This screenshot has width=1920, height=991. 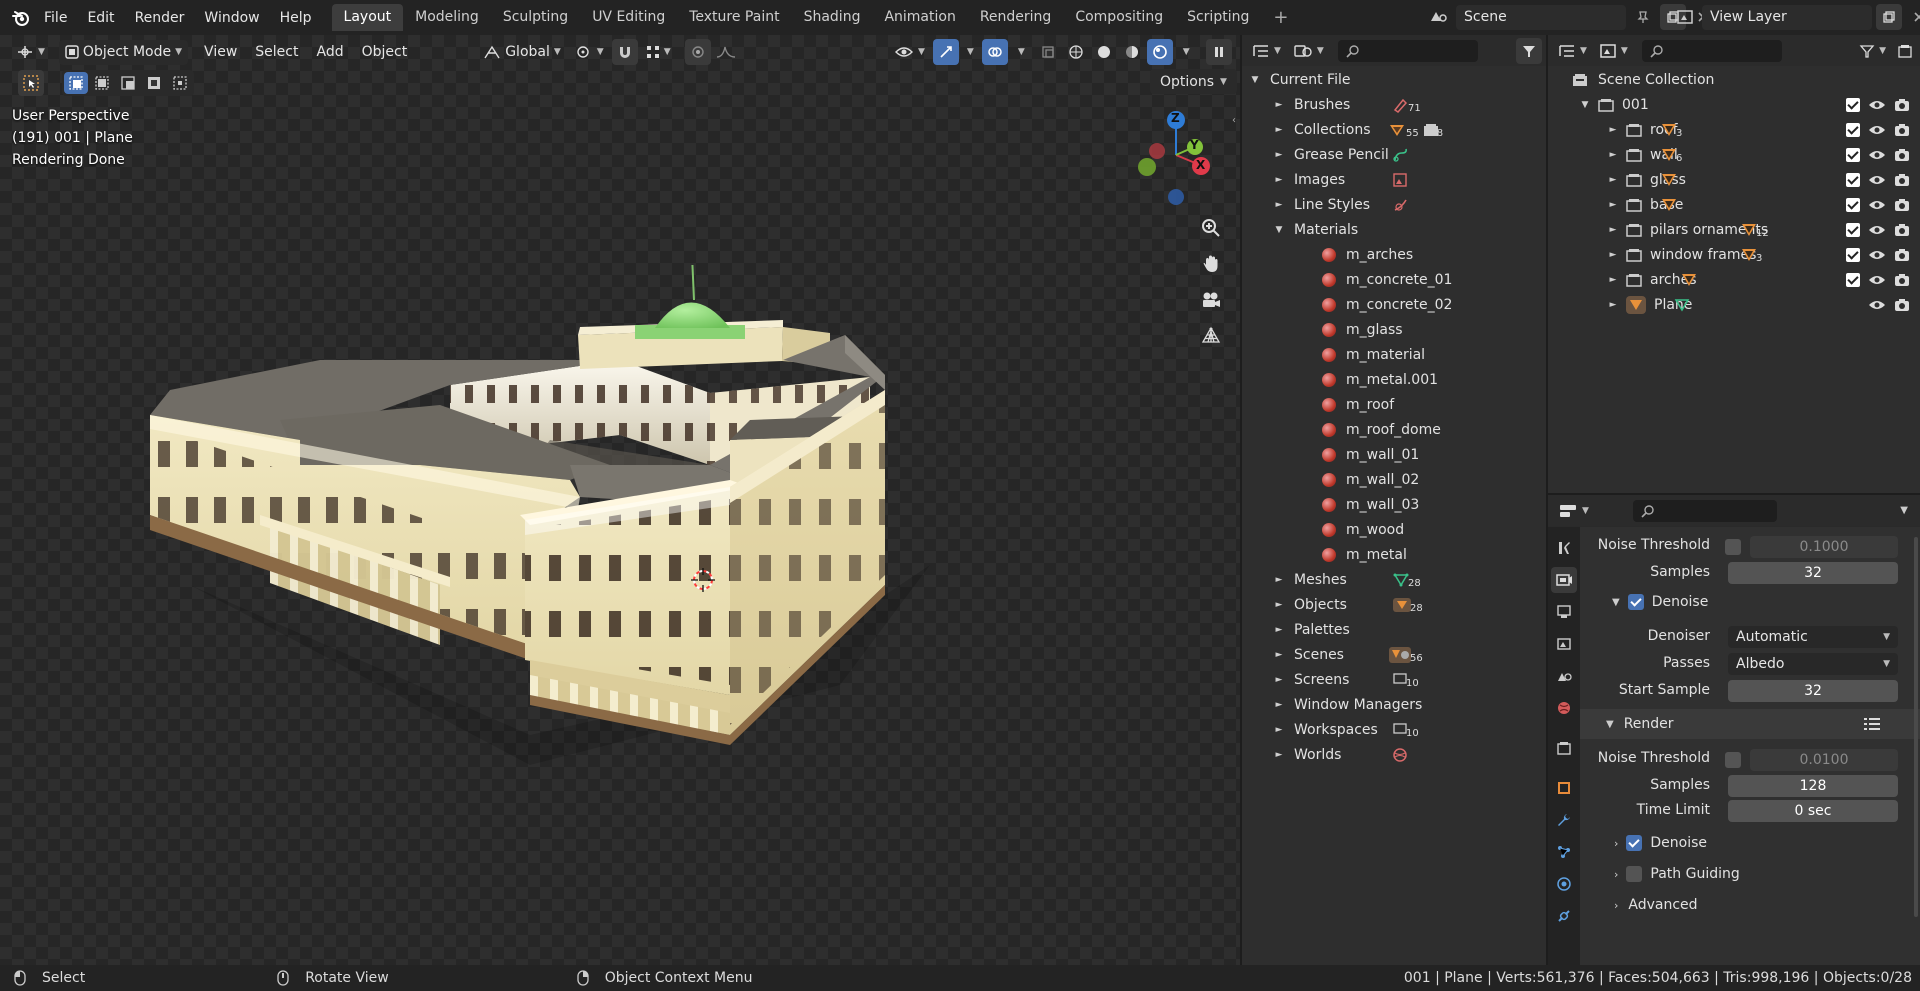 What do you see at coordinates (1234, 120) in the screenshot?
I see `sidebar-toggle-icon: ‹` at bounding box center [1234, 120].